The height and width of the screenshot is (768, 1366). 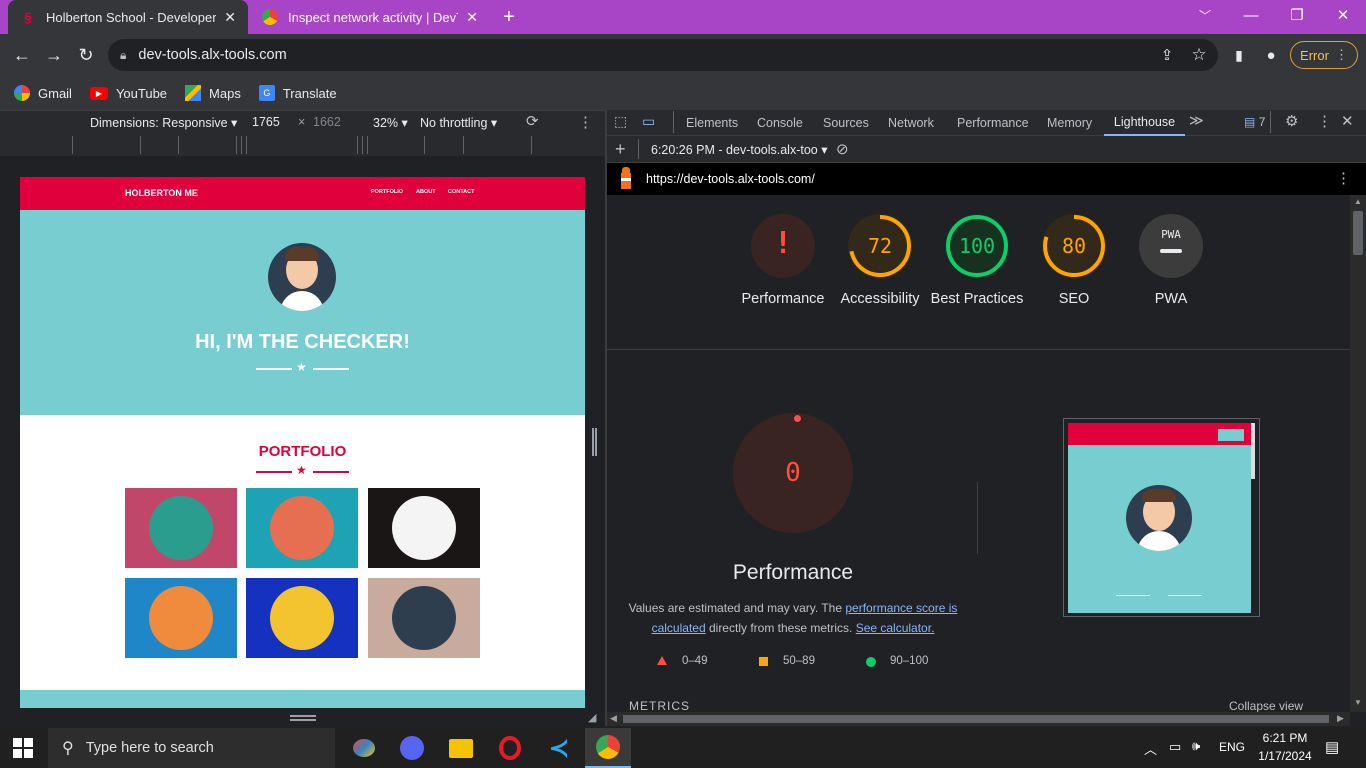 I want to click on close-window-icon: ✕, so click(x=1343, y=15).